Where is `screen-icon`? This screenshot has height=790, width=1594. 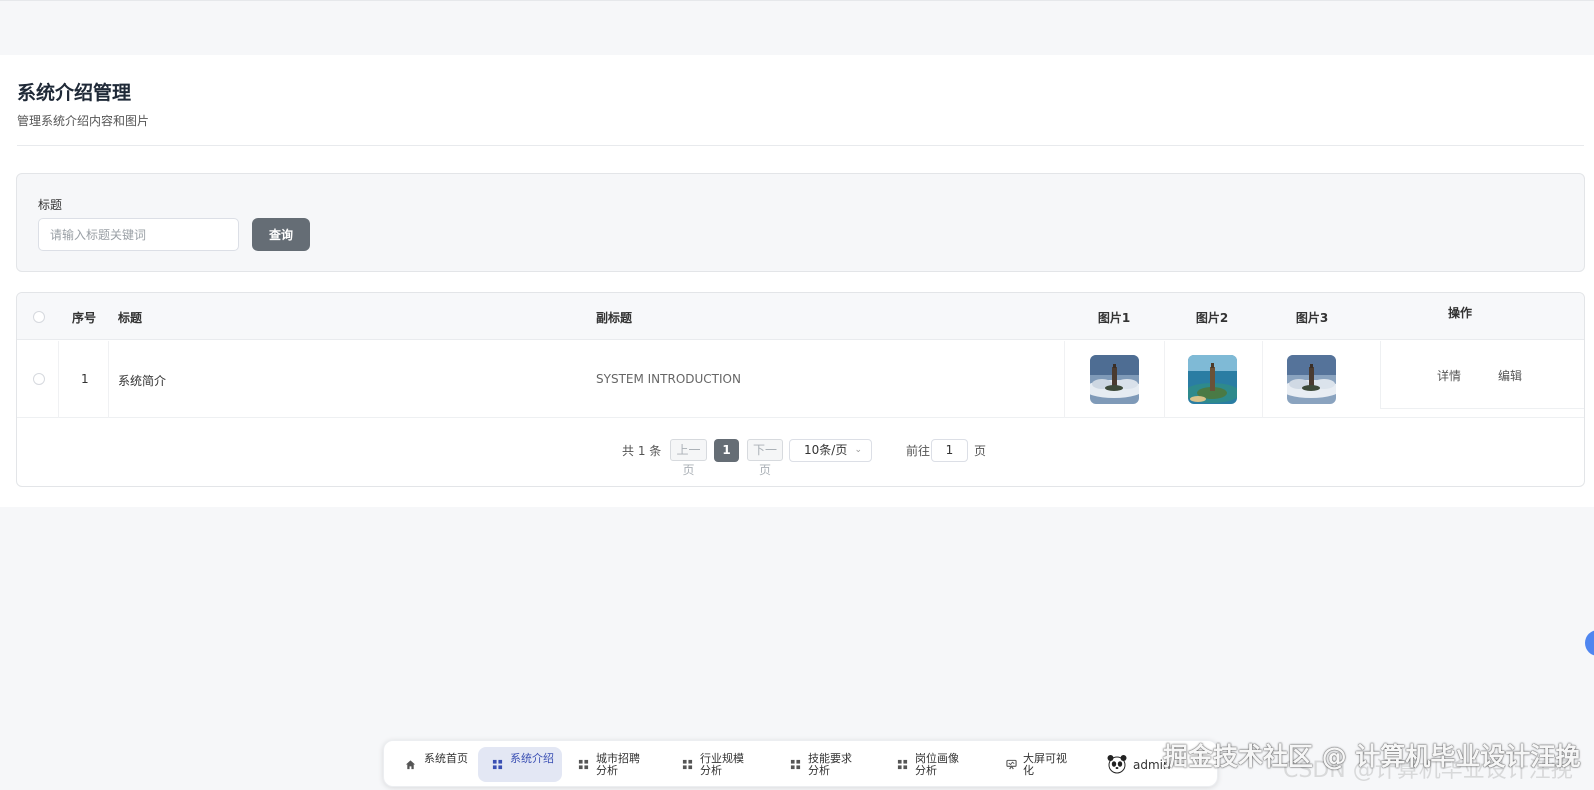
screen-icon is located at coordinates (1011, 764).